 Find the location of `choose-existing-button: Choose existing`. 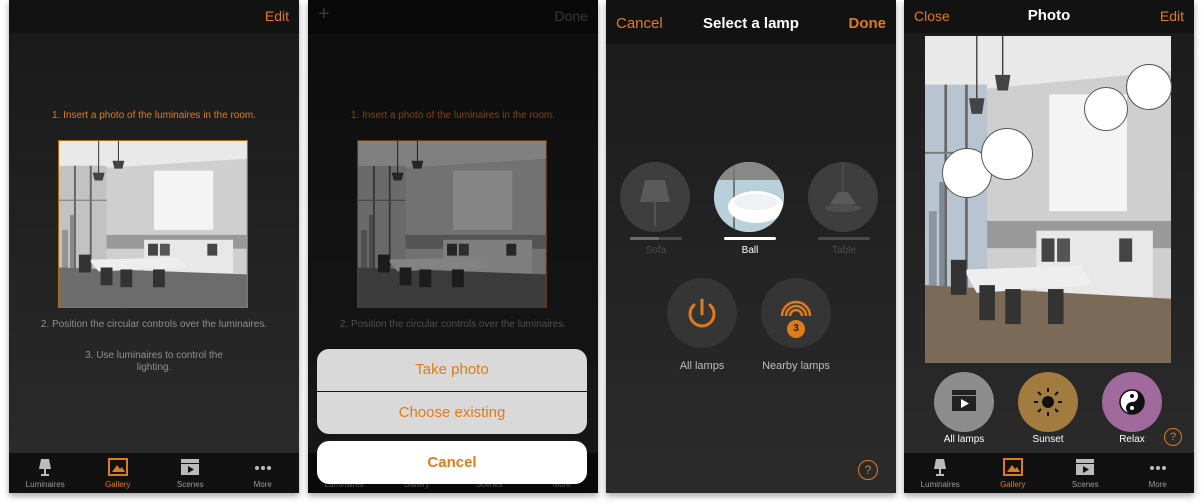

choose-existing-button: Choose existing is located at coordinates (452, 413).